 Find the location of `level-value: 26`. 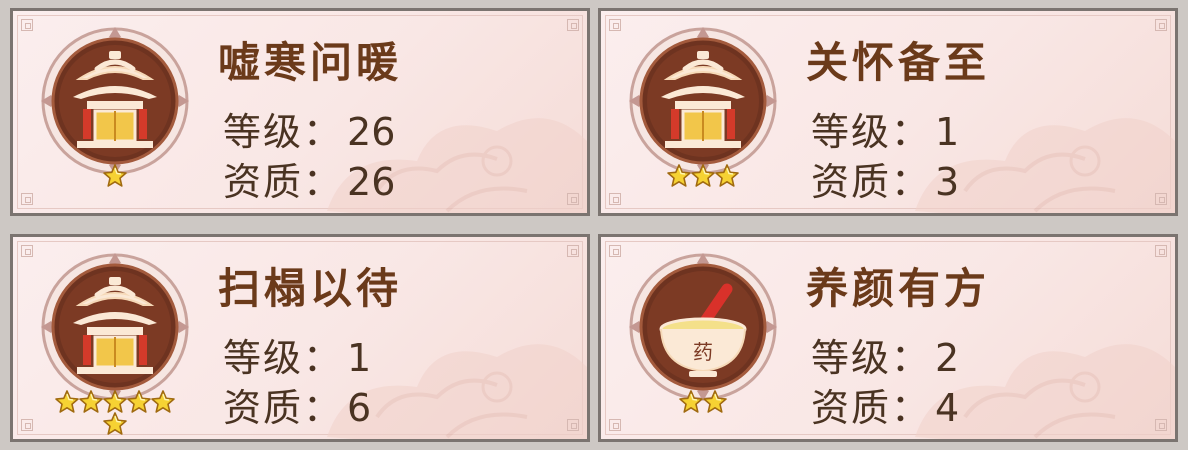

level-value: 26 is located at coordinates (371, 132).